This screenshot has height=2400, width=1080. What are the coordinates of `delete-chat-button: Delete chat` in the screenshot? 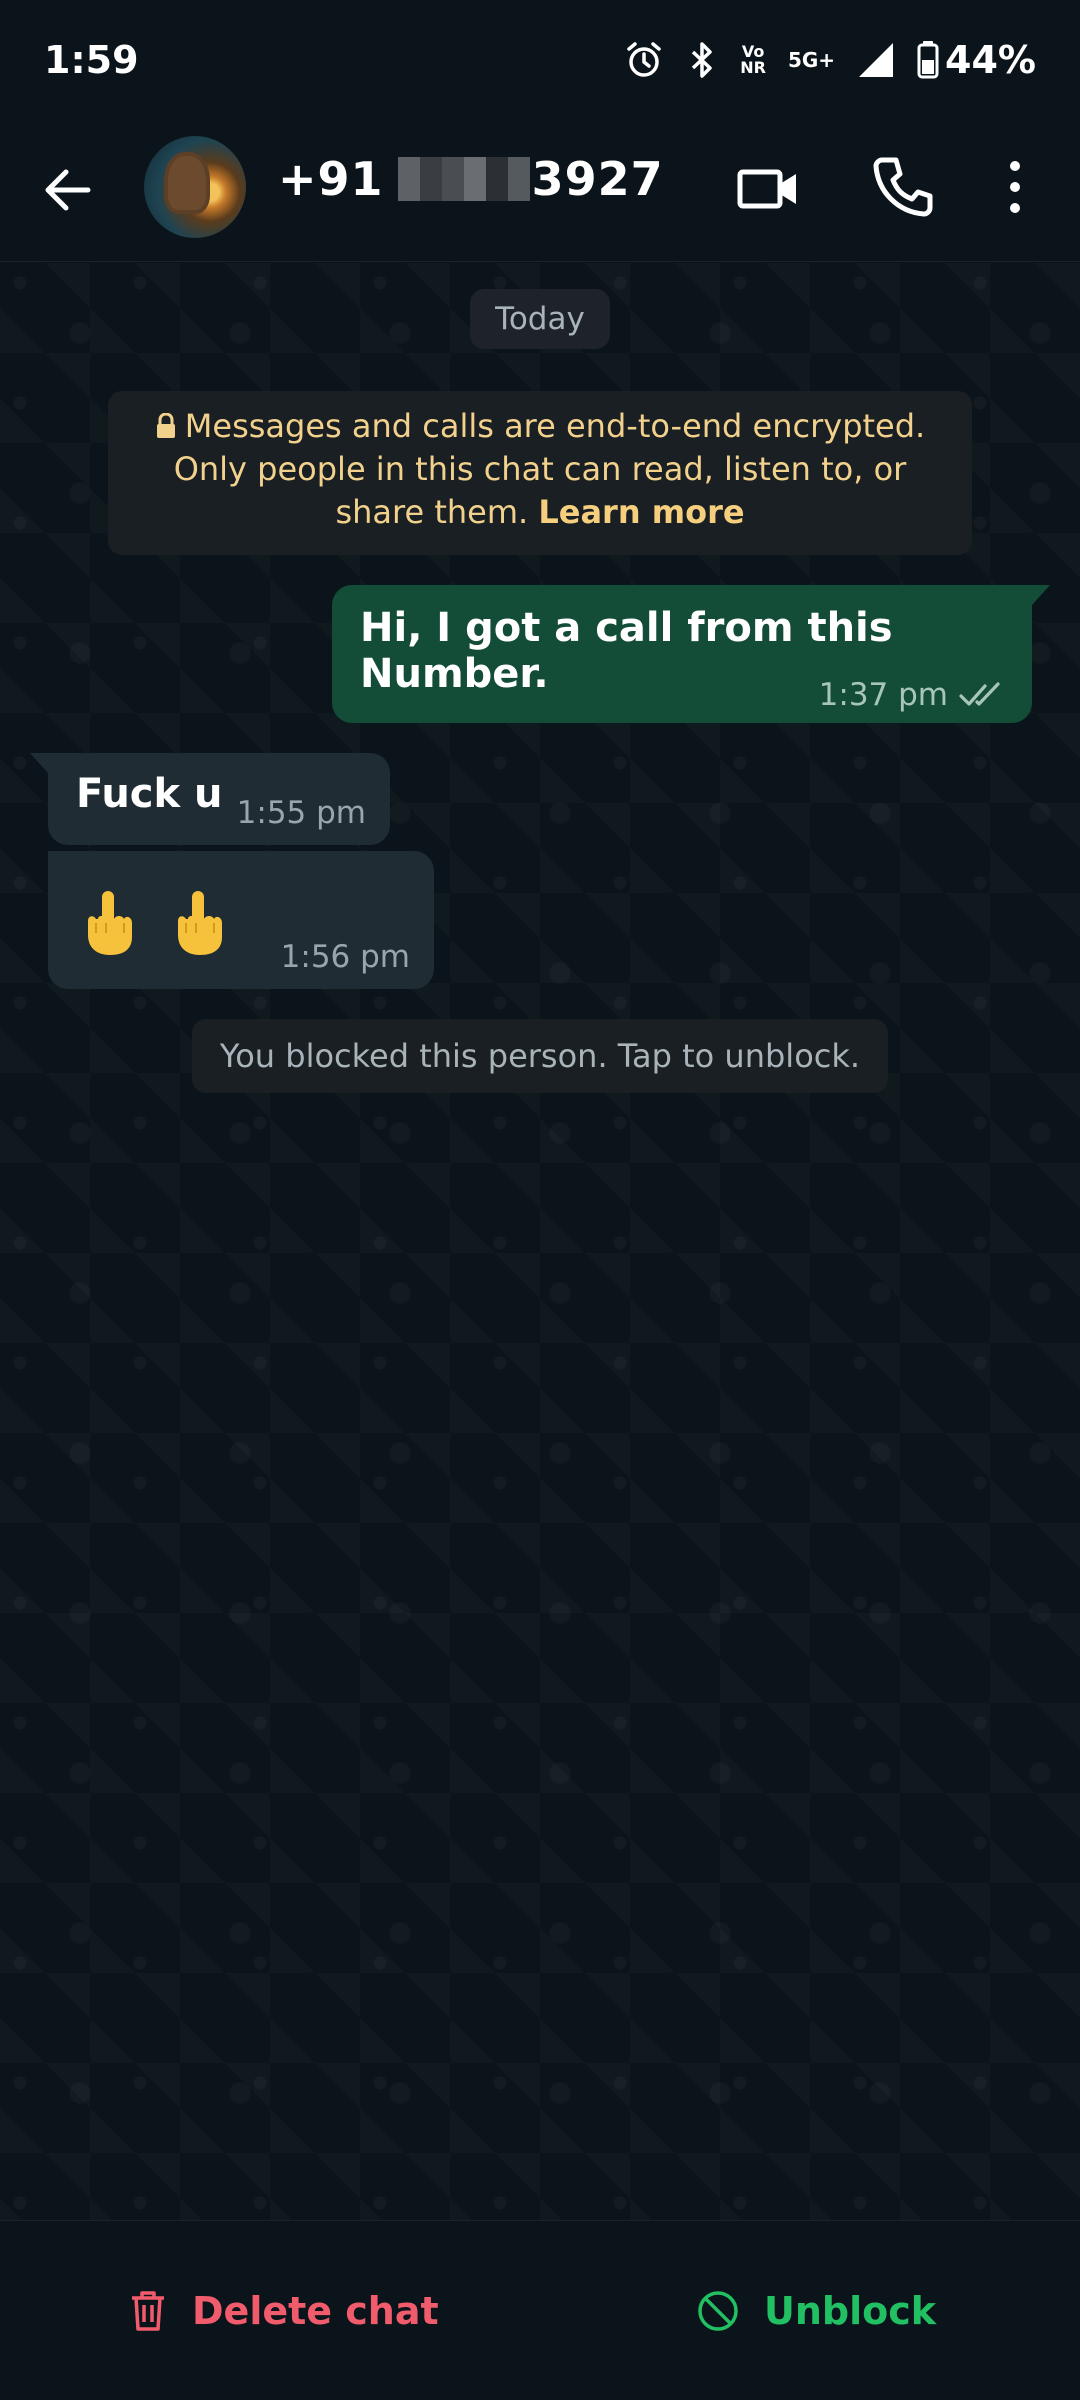 It's located at (283, 2311).